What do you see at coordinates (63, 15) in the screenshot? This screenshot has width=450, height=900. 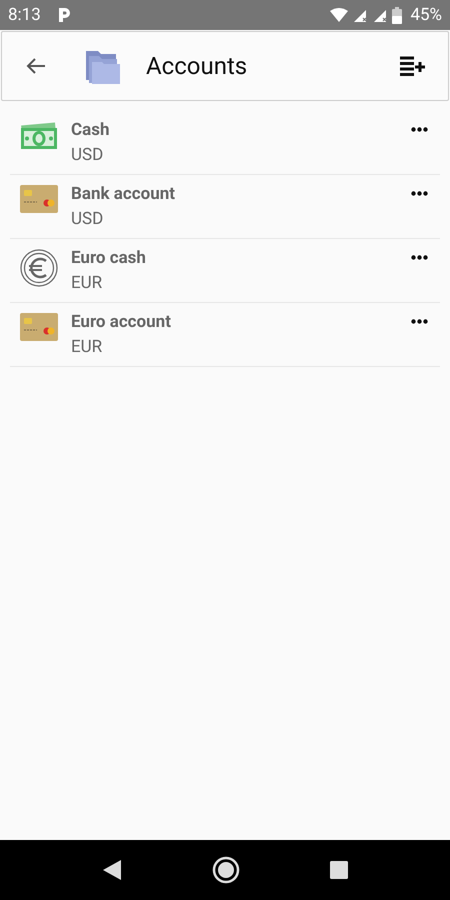 I see `parking-icon` at bounding box center [63, 15].